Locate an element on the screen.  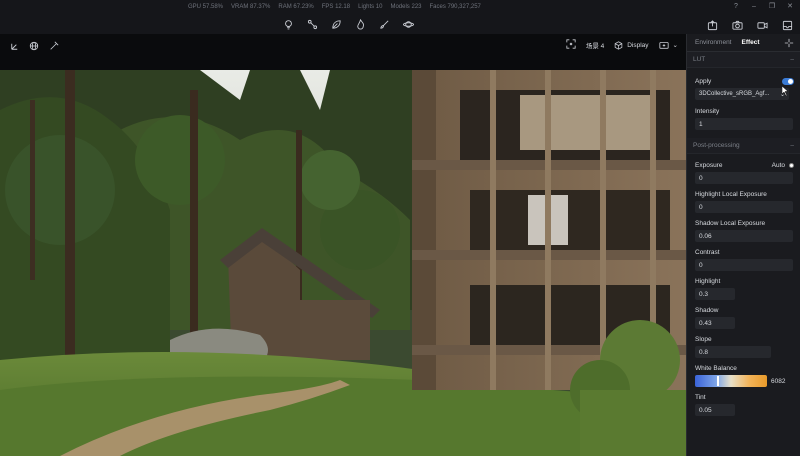
record-video-button is located at coordinates (762, 25).